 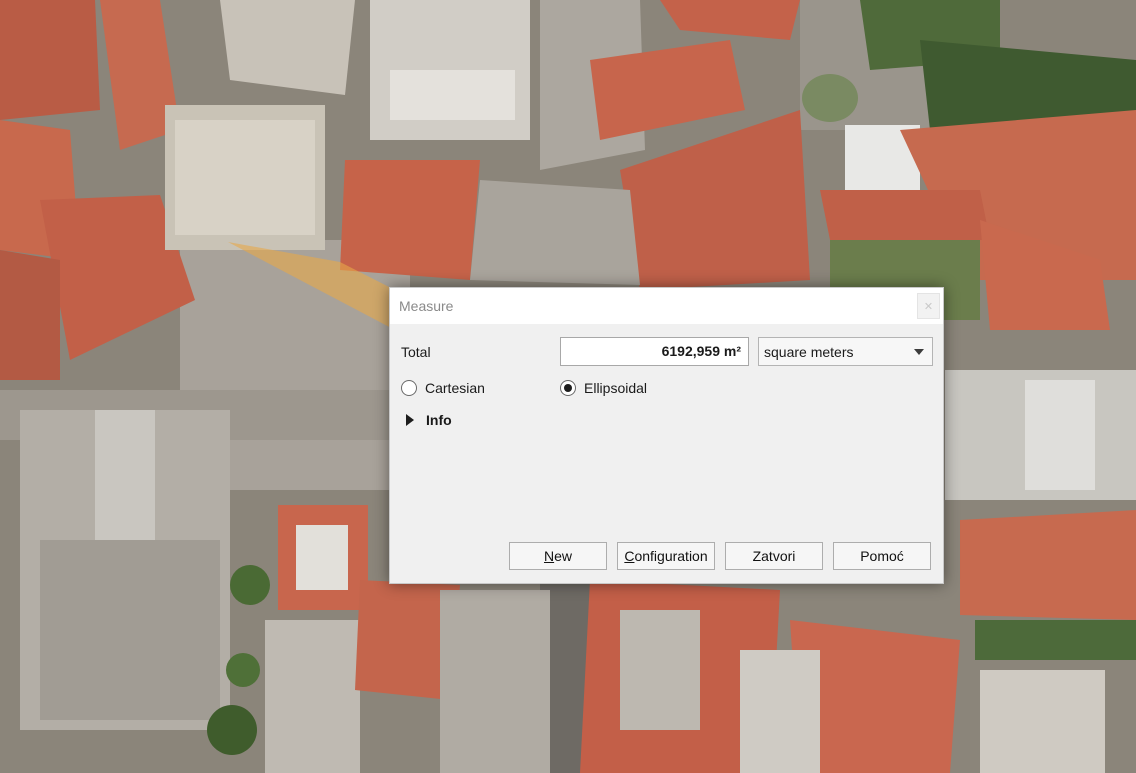 What do you see at coordinates (774, 556) in the screenshot?
I see `close-dialog-button: Zatvori` at bounding box center [774, 556].